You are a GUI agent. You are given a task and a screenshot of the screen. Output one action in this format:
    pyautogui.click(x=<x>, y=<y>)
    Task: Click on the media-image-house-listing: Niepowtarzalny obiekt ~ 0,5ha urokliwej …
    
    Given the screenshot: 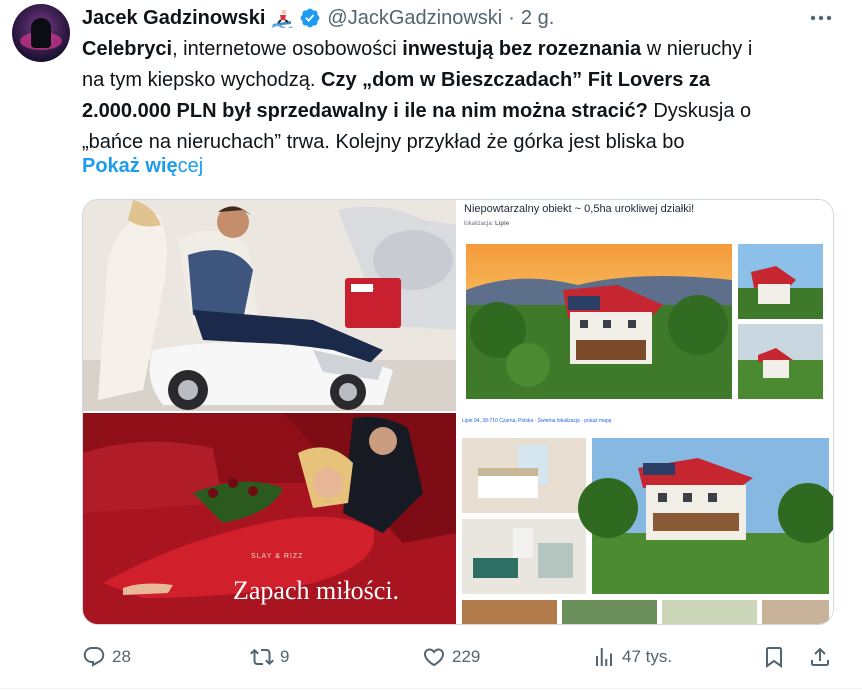 What is the action you would take?
    pyautogui.click(x=645, y=305)
    